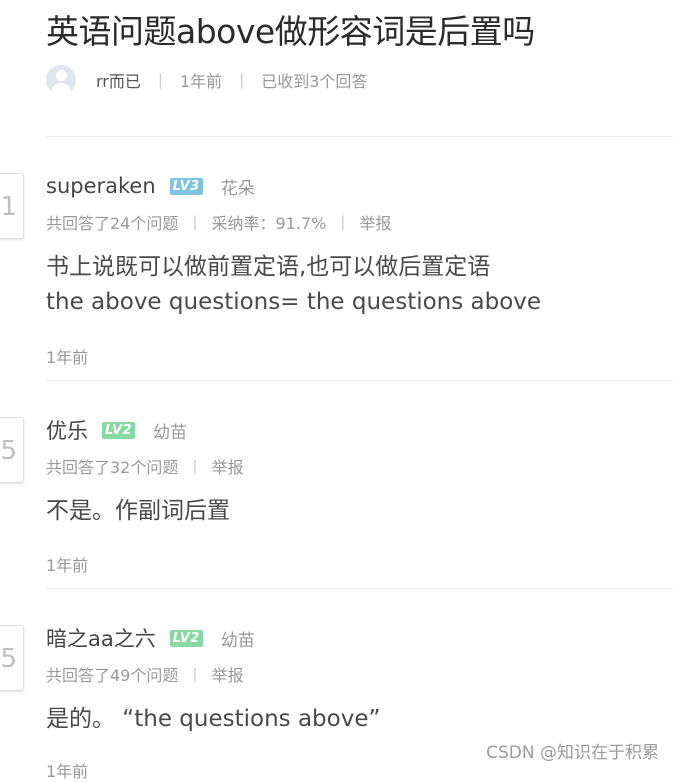 This screenshot has width=673, height=782. I want to click on answer-line: the above questions= the questions above, so click(294, 302).